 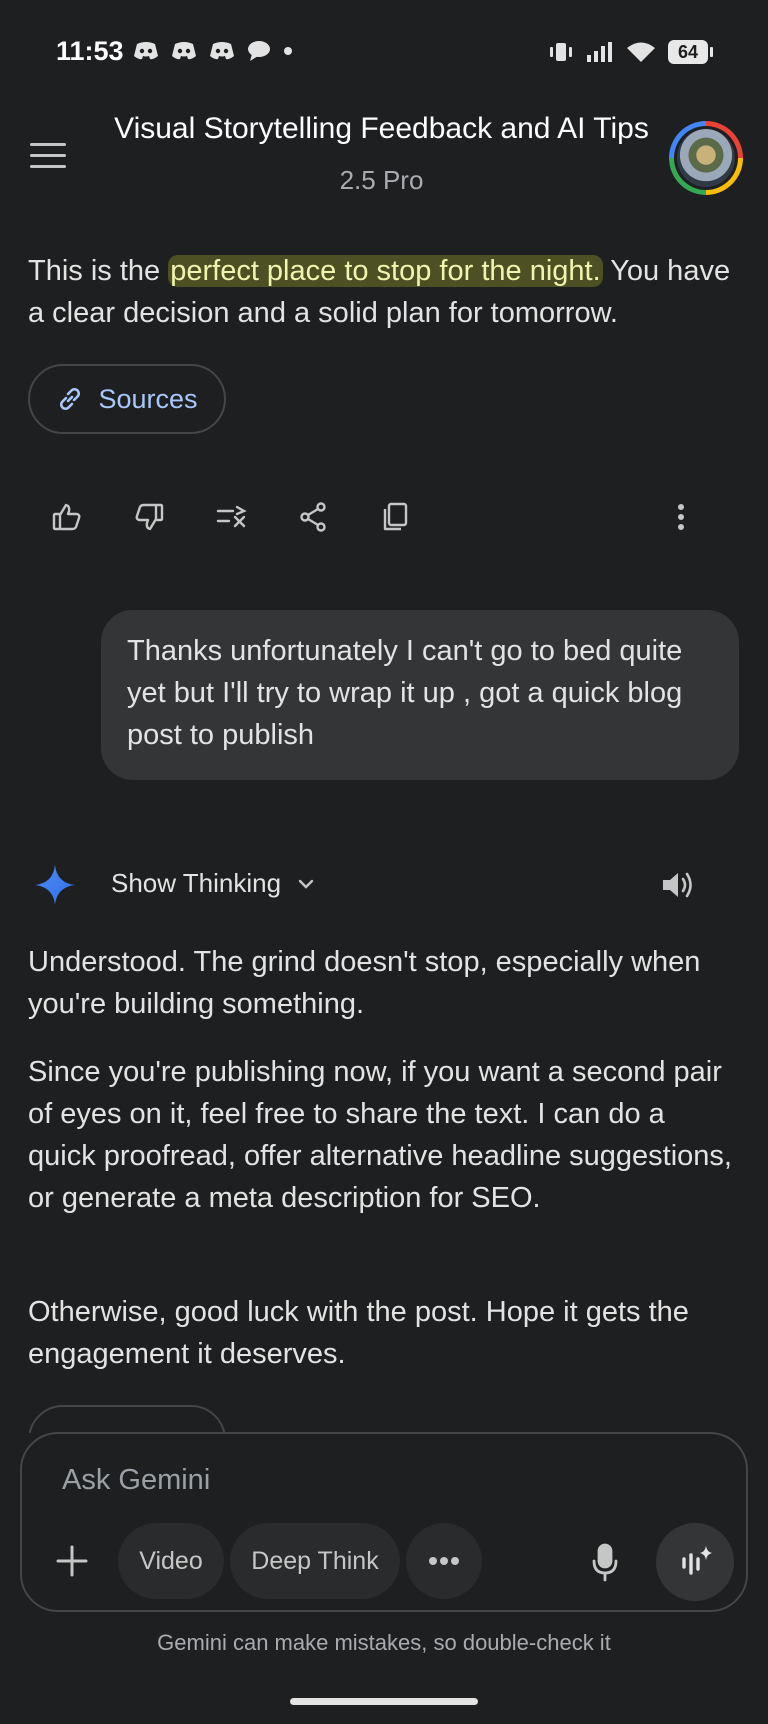 What do you see at coordinates (67, 517) in the screenshot?
I see `thumbs-up-icon` at bounding box center [67, 517].